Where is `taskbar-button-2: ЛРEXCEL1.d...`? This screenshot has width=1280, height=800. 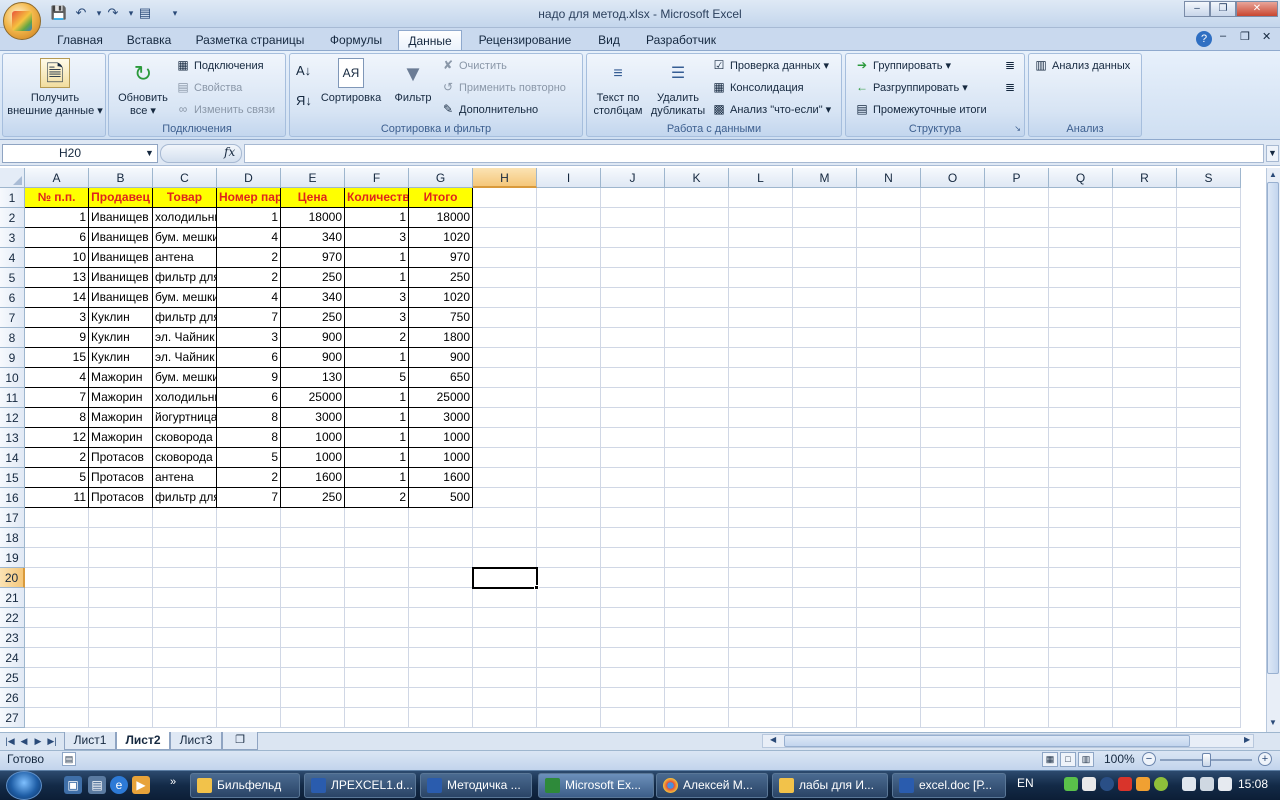 taskbar-button-2: ЛРEXCEL1.d... is located at coordinates (360, 785).